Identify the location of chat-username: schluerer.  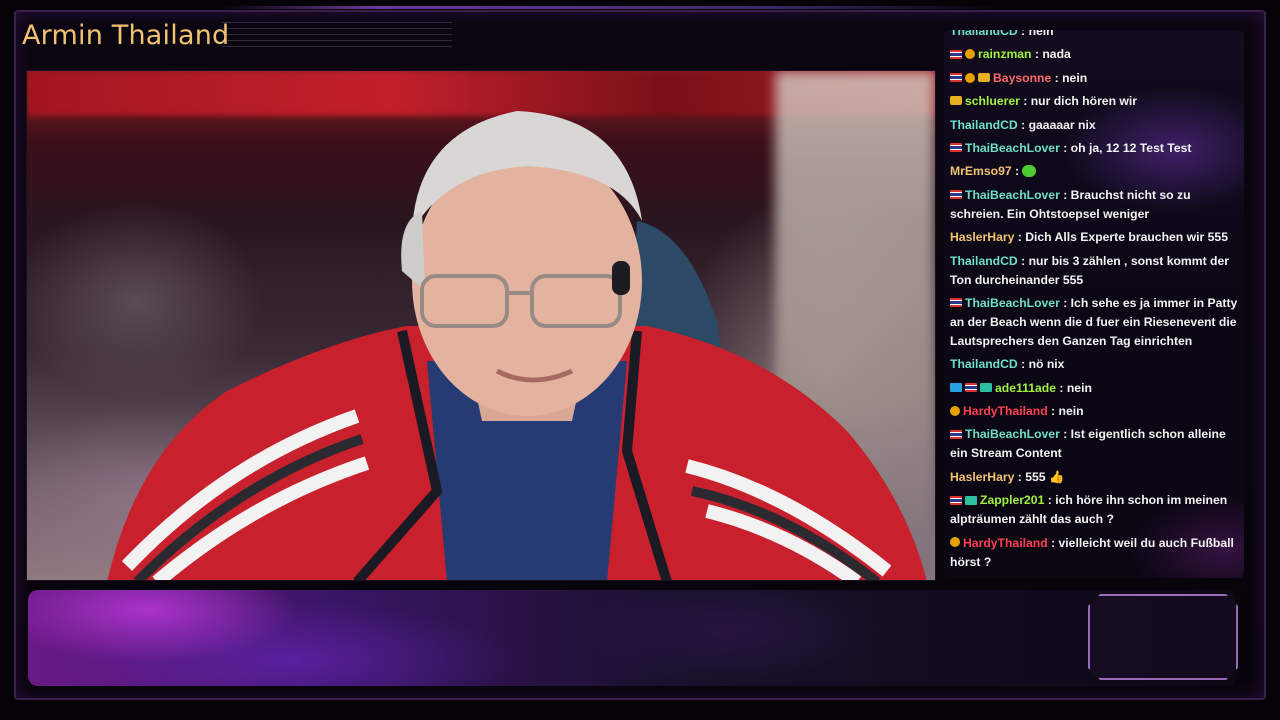
(992, 101).